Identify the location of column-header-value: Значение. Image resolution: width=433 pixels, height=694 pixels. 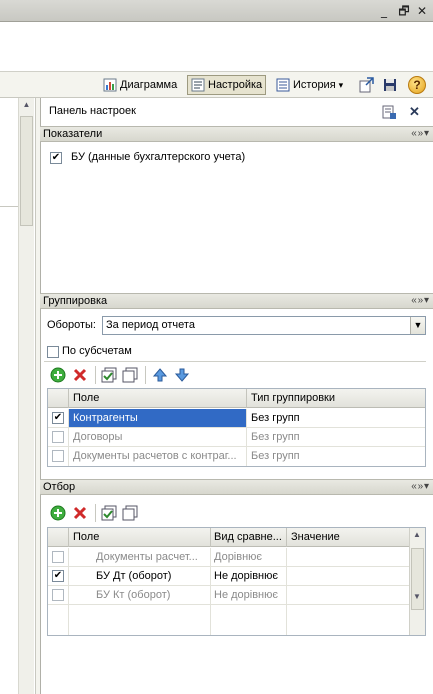
(315, 537).